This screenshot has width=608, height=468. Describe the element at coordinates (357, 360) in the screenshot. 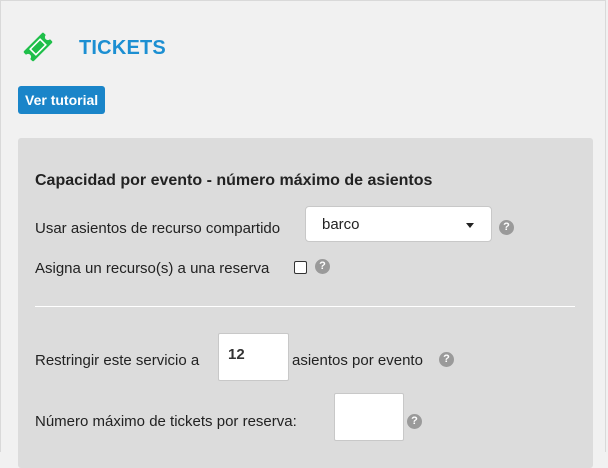

I see `seats-suffix-label: asientos por evento` at that location.